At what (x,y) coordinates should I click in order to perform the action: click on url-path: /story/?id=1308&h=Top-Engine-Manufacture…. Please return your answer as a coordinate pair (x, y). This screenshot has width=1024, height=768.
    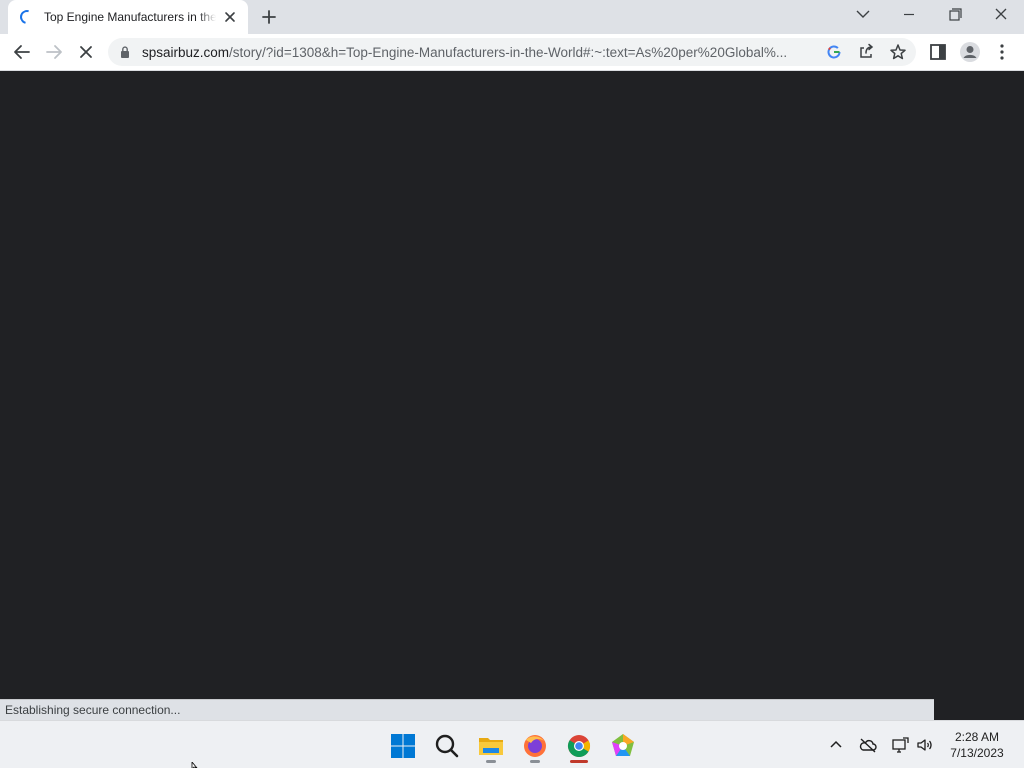
    Looking at the image, I should click on (508, 52).